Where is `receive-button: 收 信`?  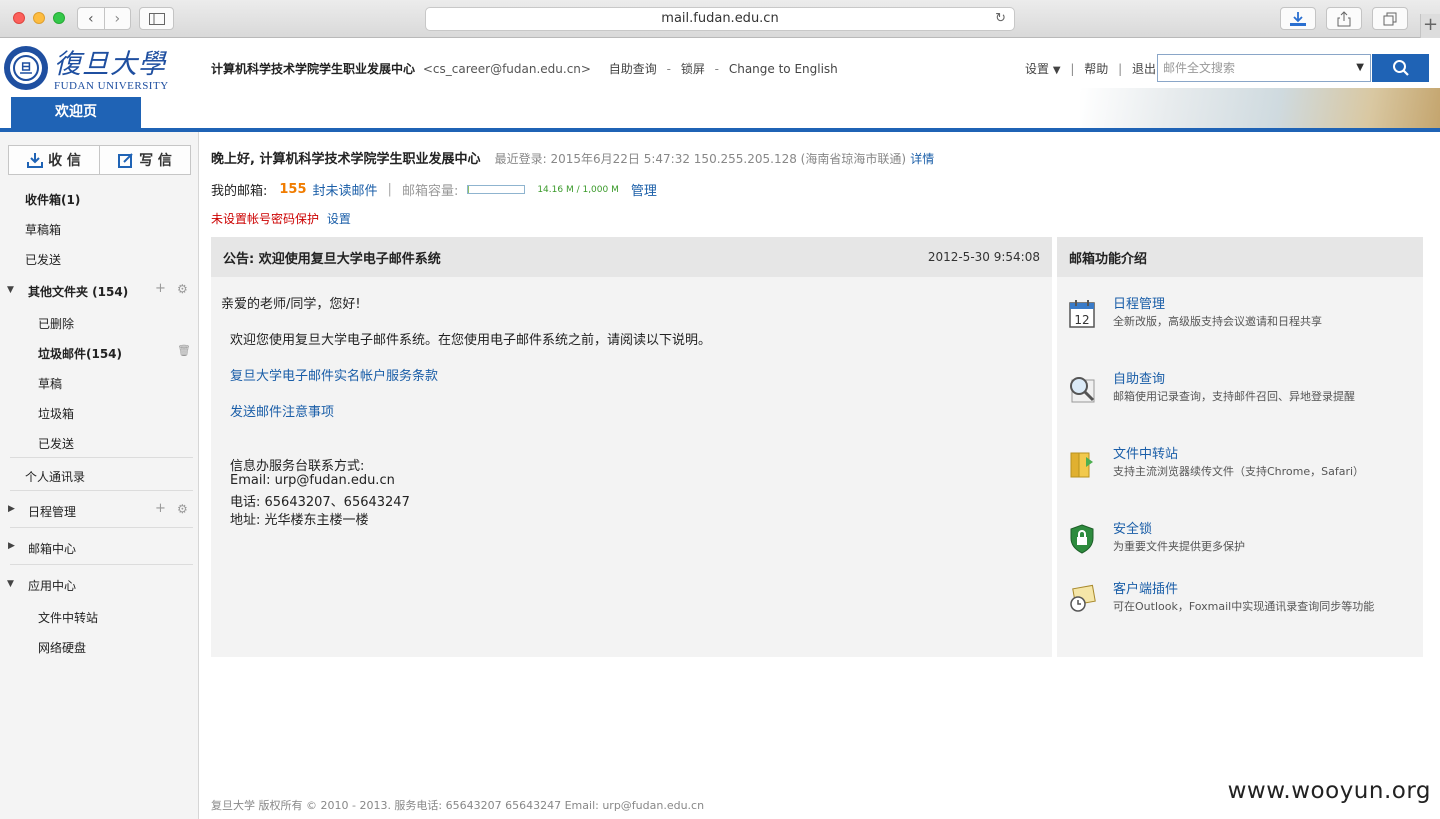 receive-button: 收 信 is located at coordinates (54, 160).